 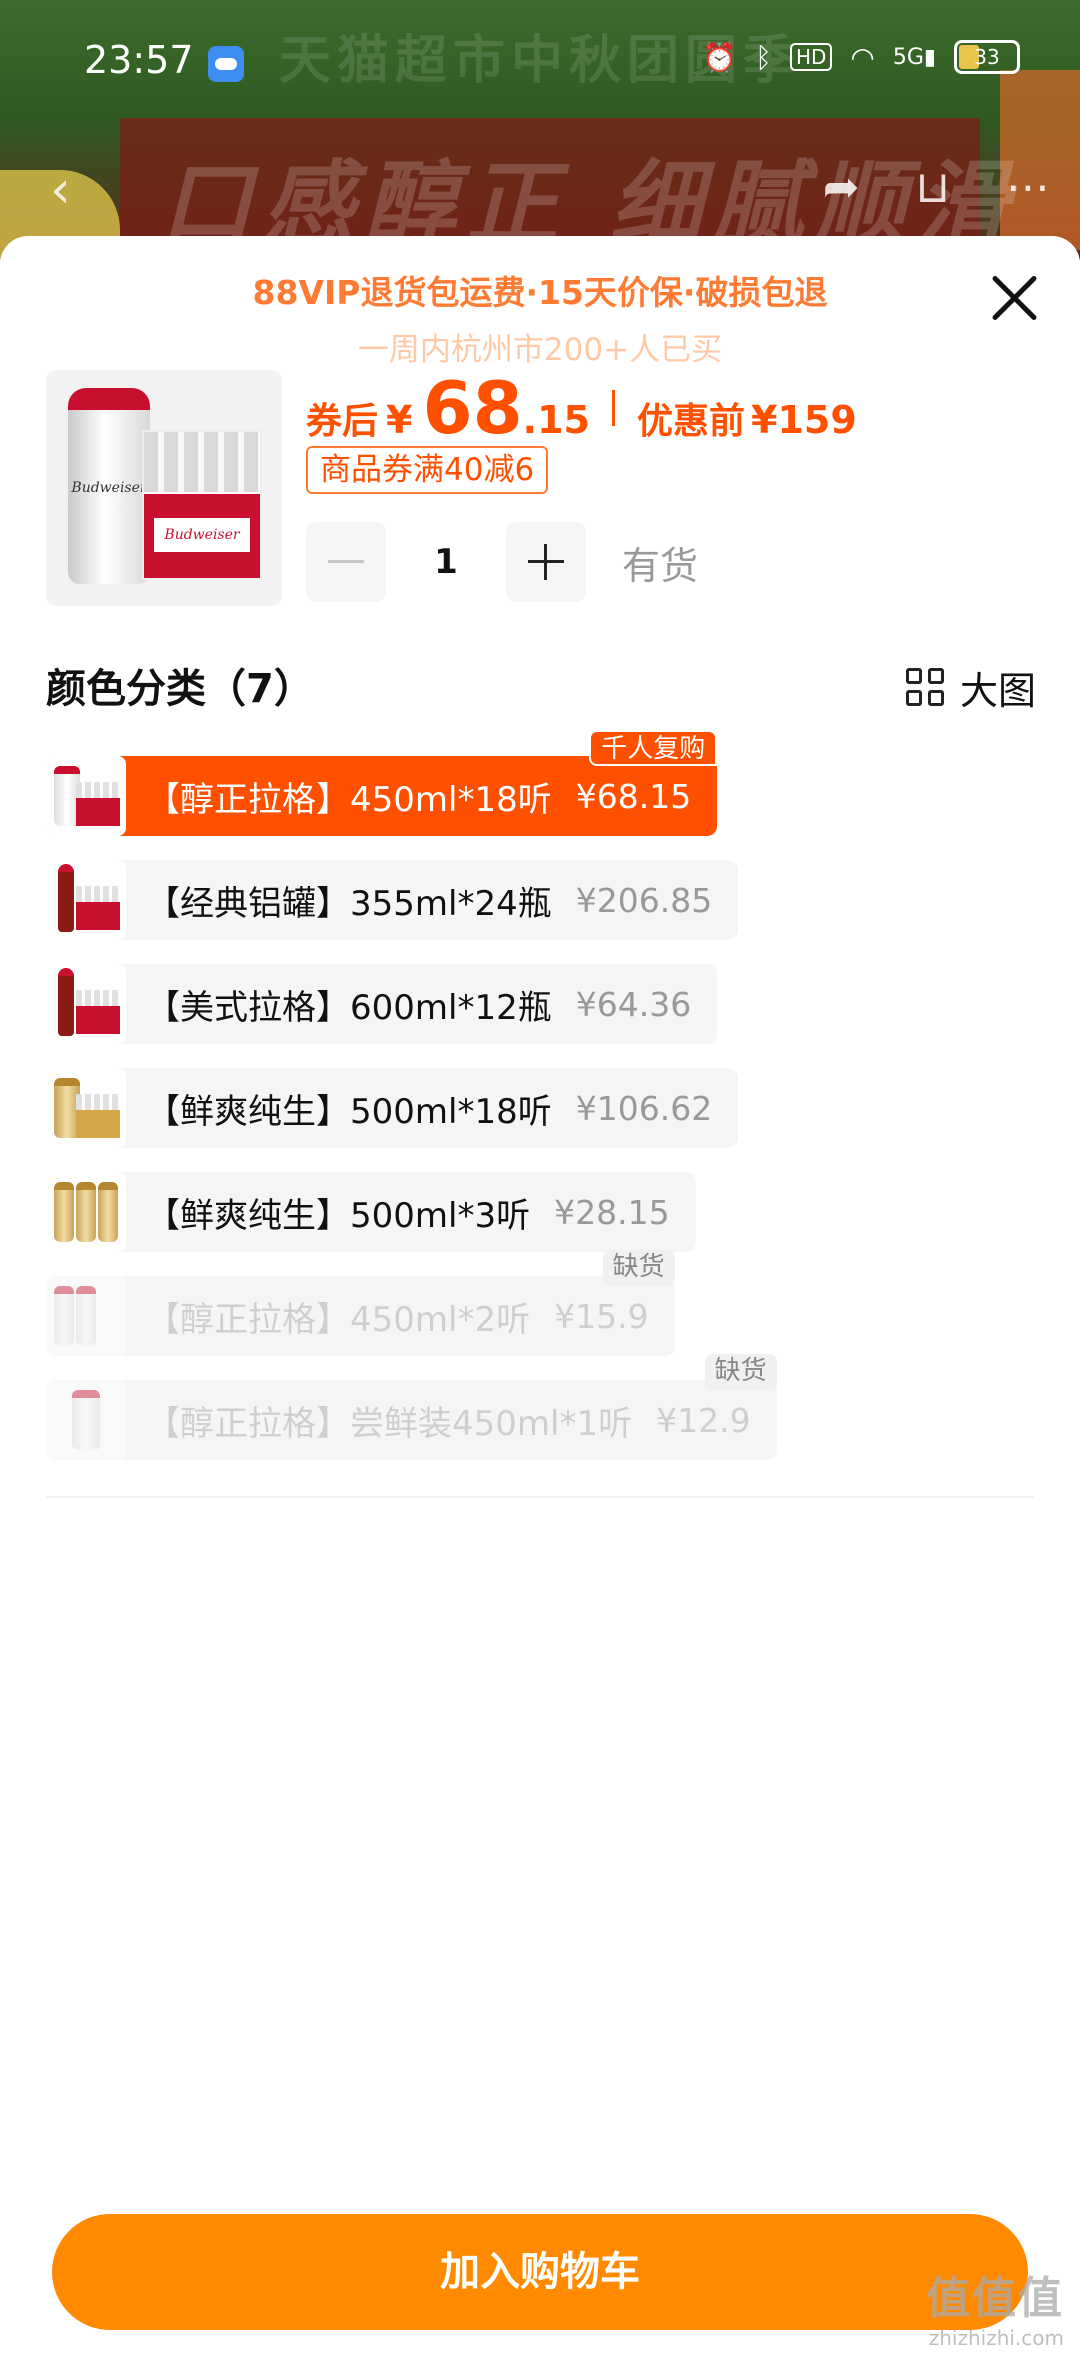 What do you see at coordinates (349, 1007) in the screenshot?
I see `variant-label: 【美式拉格】600ml*12瓶` at bounding box center [349, 1007].